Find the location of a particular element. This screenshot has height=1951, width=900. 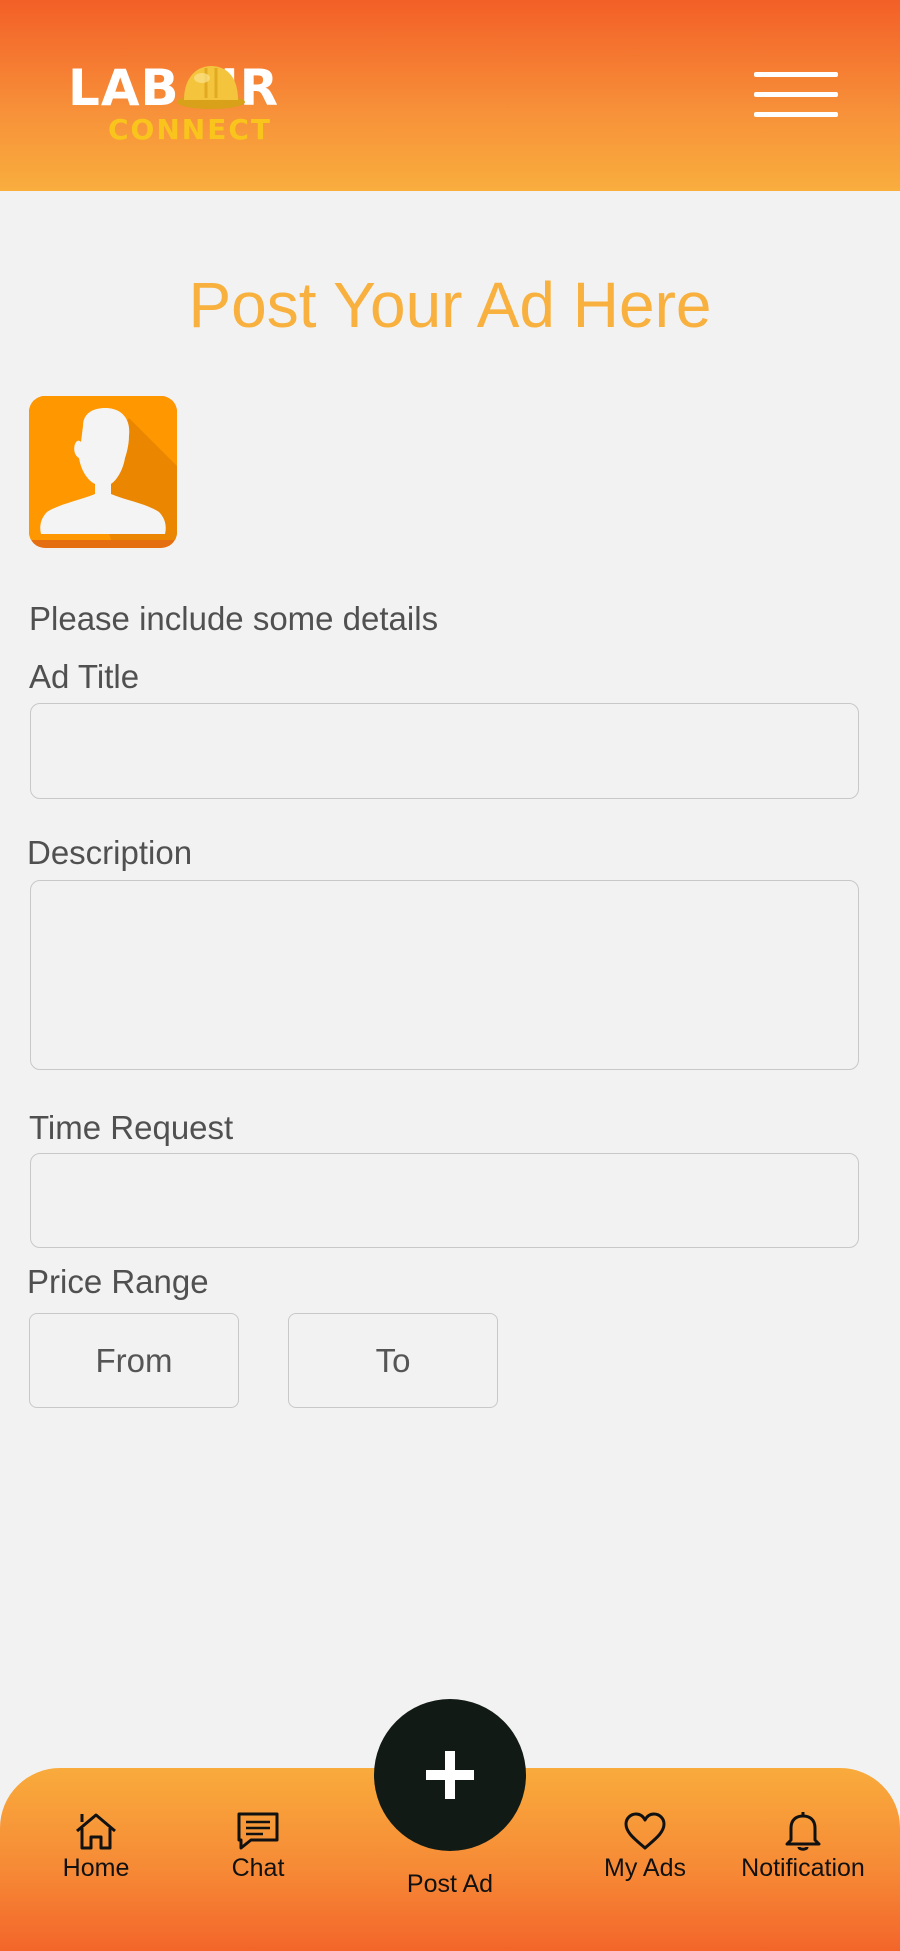

nav-home-label: Home is located at coordinates (96, 1868).